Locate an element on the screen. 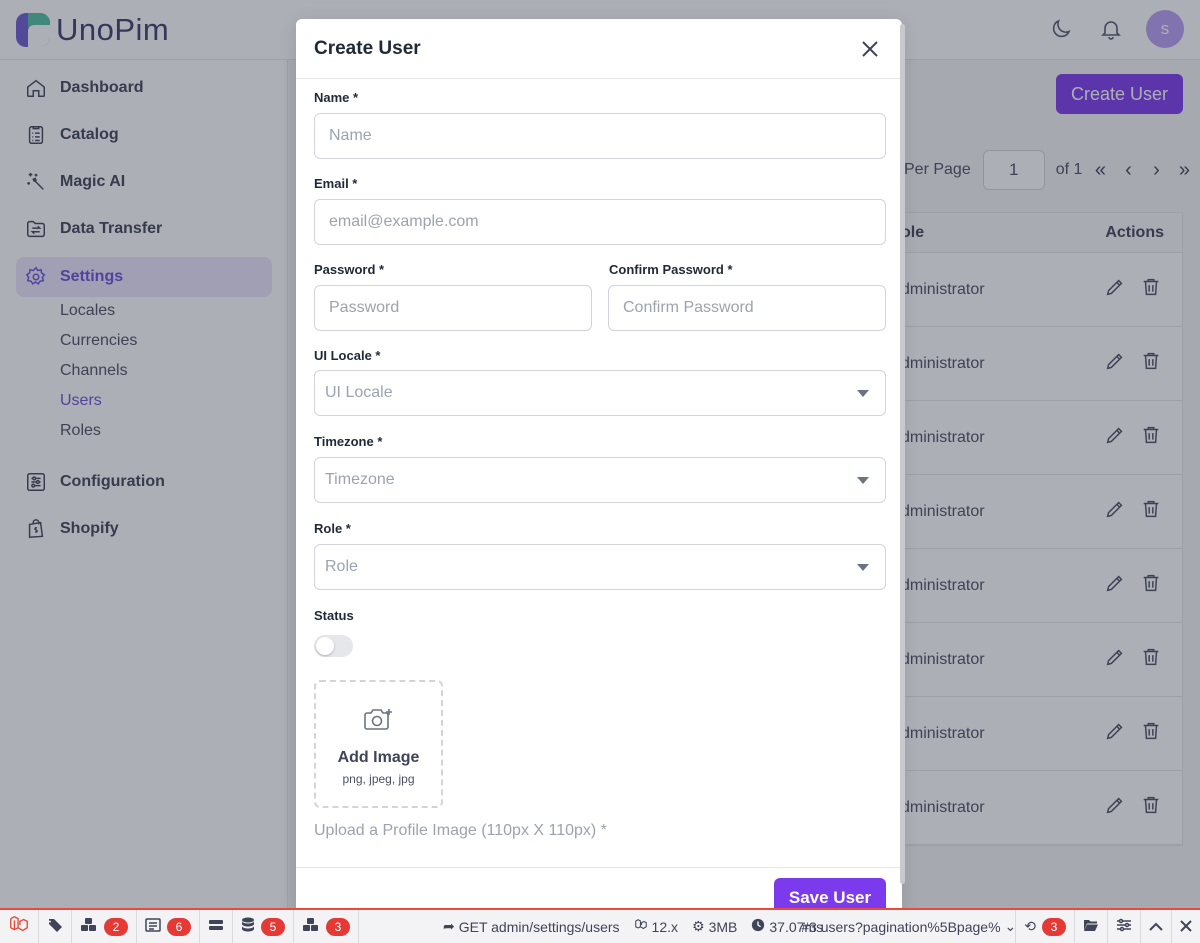 The height and width of the screenshot is (943, 1200). debugbar-minimize is located at coordinates (1155, 926).